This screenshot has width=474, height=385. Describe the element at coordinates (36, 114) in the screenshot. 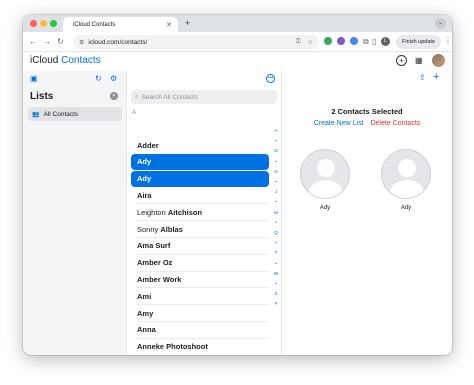

I see `people-icon: 👥` at that location.